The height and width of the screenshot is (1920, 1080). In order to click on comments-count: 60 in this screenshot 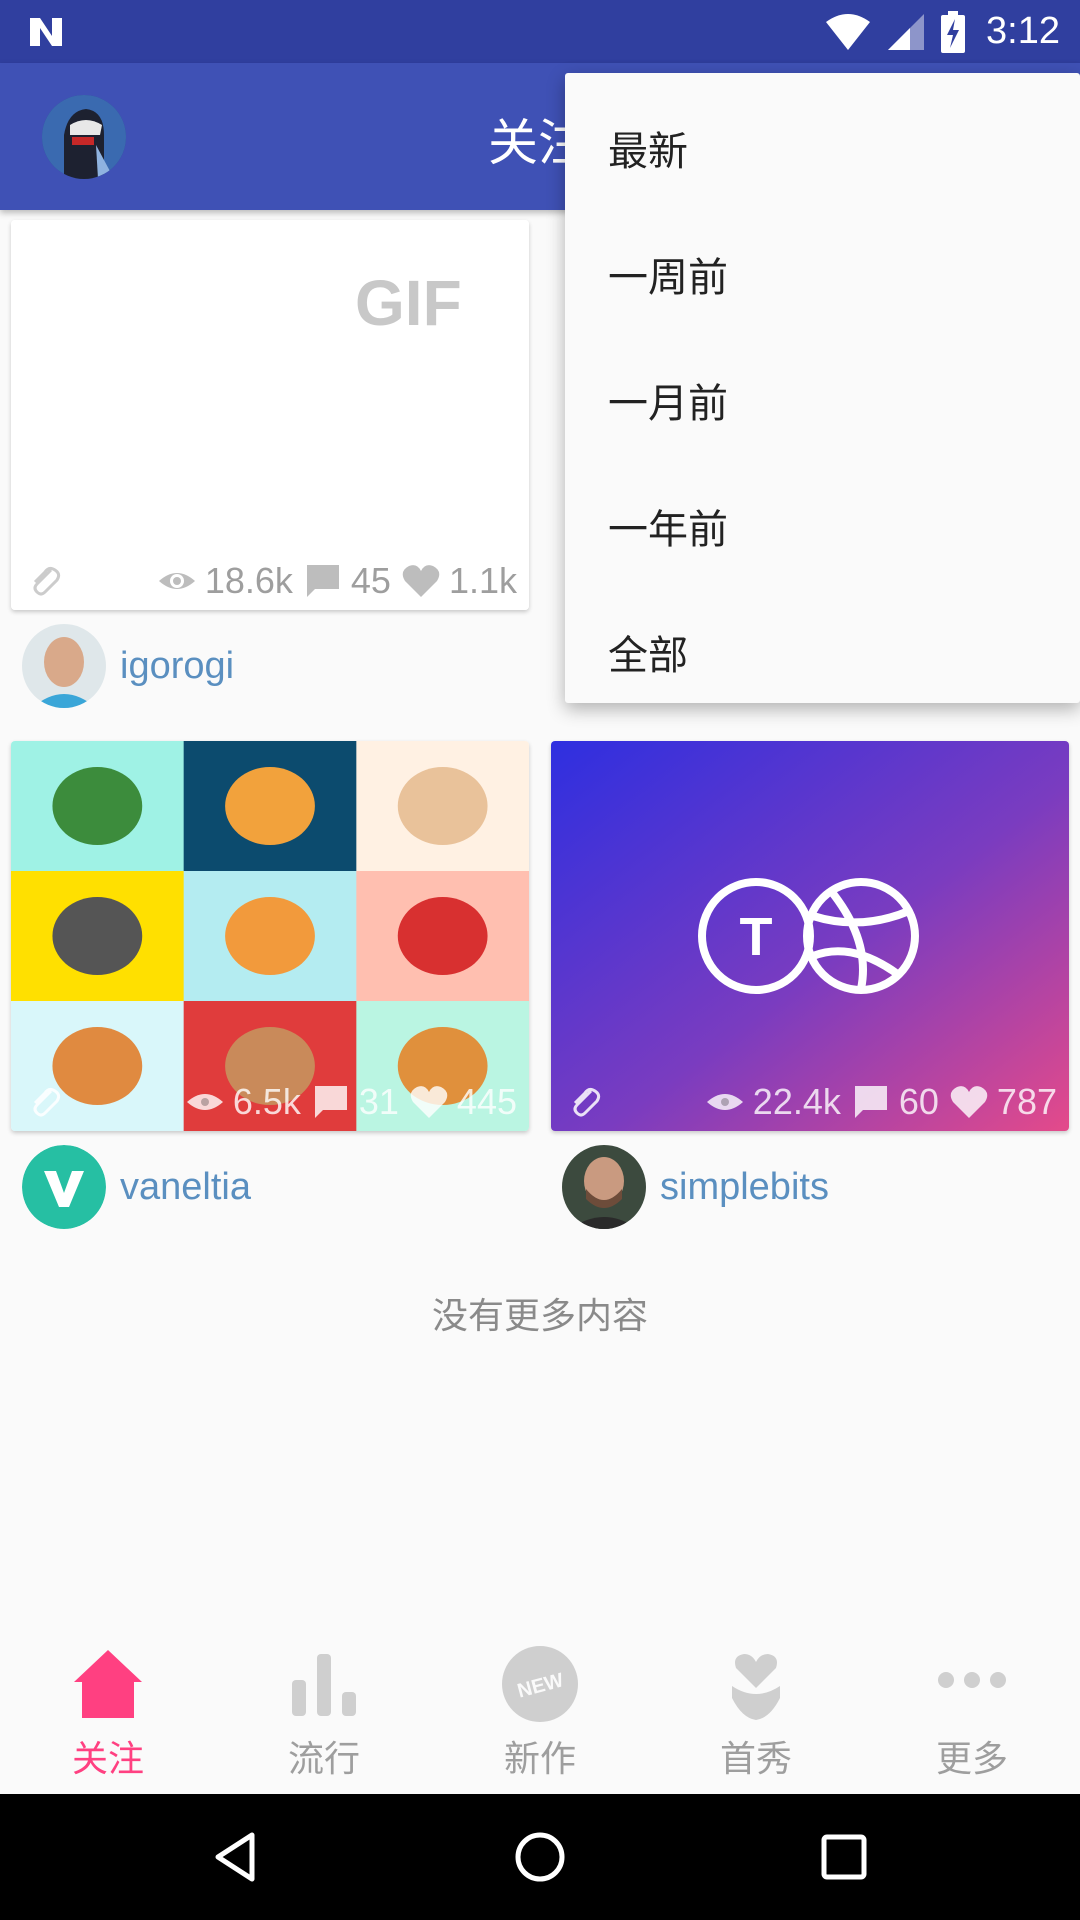, I will do `click(918, 1101)`.